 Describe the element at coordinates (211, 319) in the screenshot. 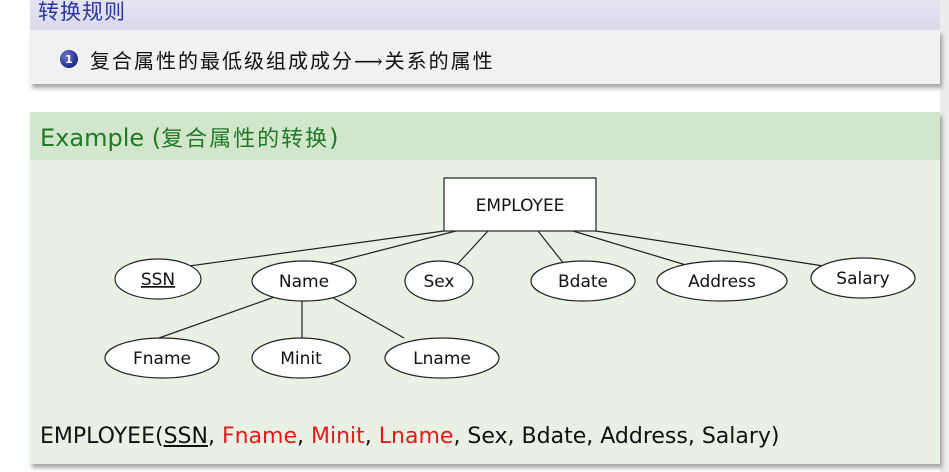

I see `link-name-fname` at that location.